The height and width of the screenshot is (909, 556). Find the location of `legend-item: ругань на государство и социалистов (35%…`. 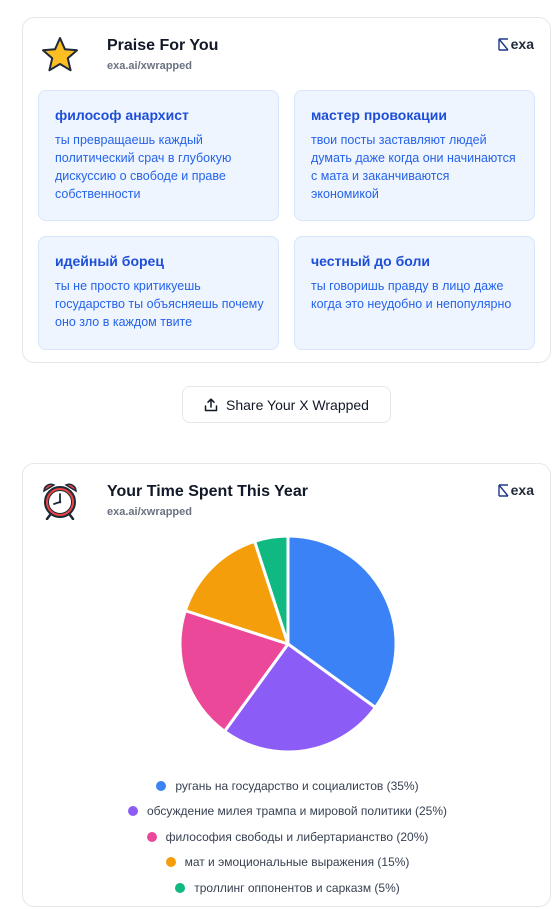

legend-item: ругань на государство и социалистов (35%… is located at coordinates (287, 786).